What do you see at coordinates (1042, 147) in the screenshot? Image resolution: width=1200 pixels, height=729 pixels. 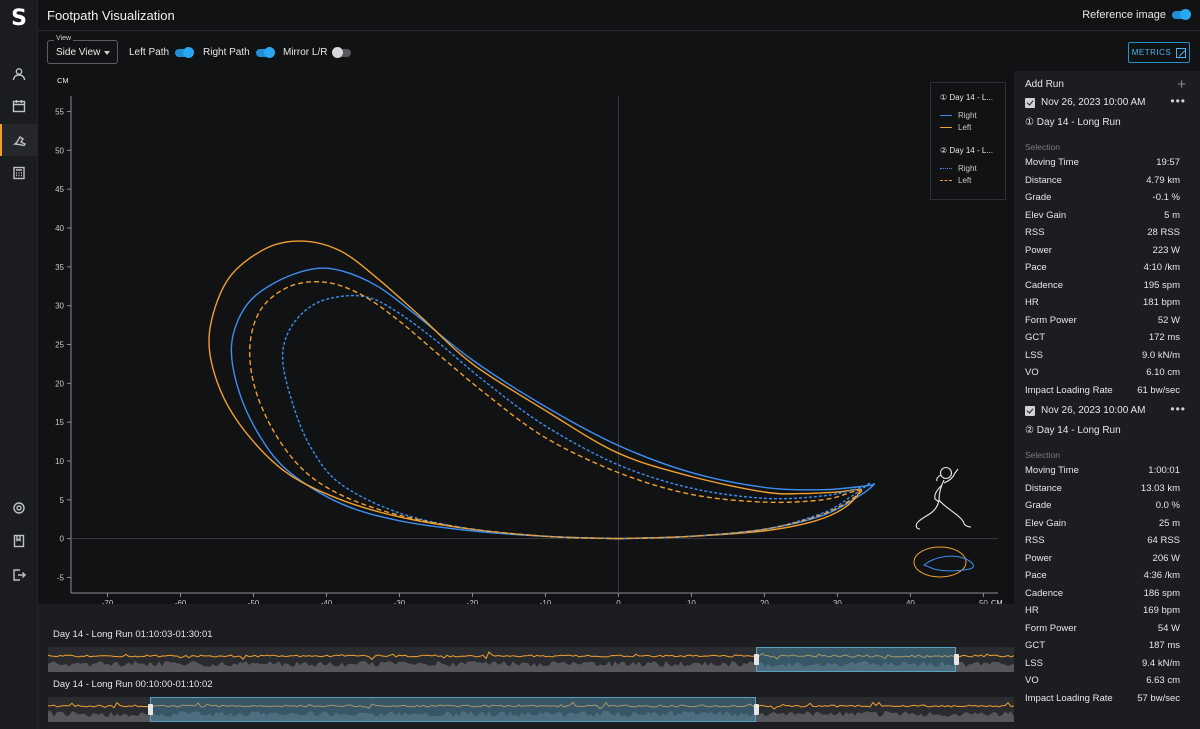 I see `selection-label: Selection` at bounding box center [1042, 147].